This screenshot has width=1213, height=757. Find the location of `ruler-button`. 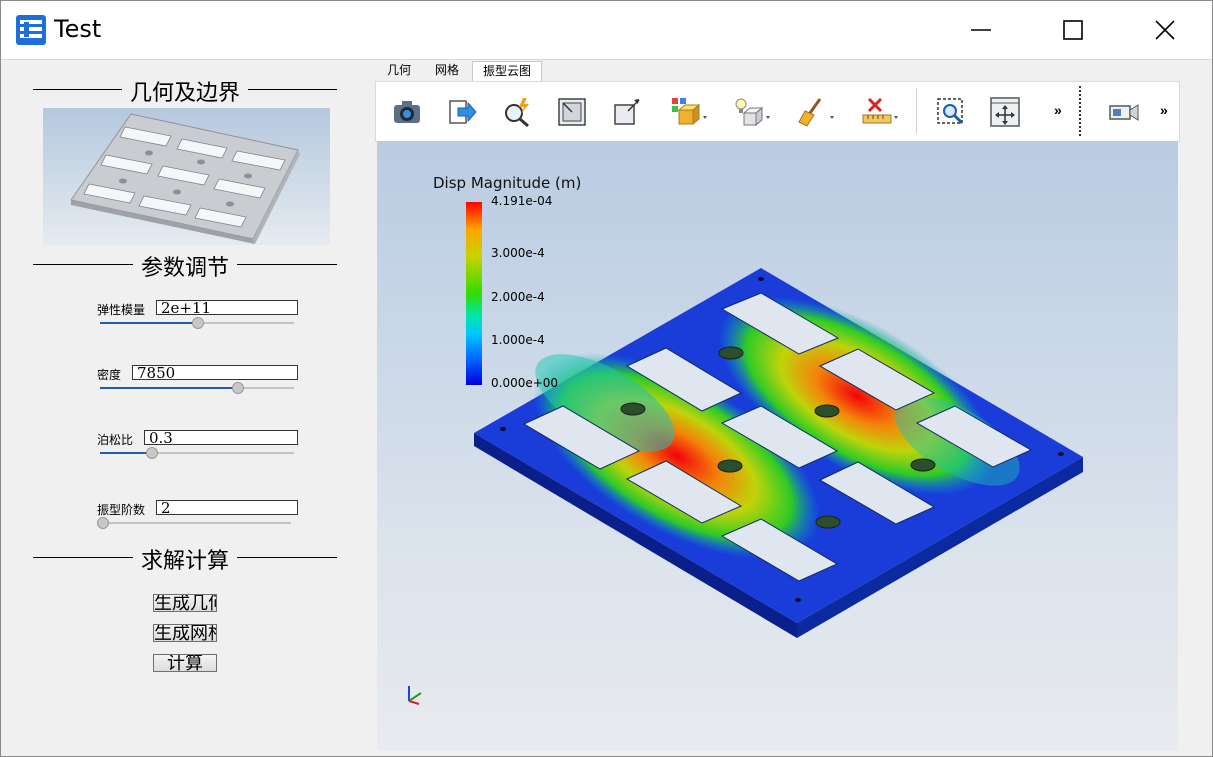

ruler-button is located at coordinates (880, 112).